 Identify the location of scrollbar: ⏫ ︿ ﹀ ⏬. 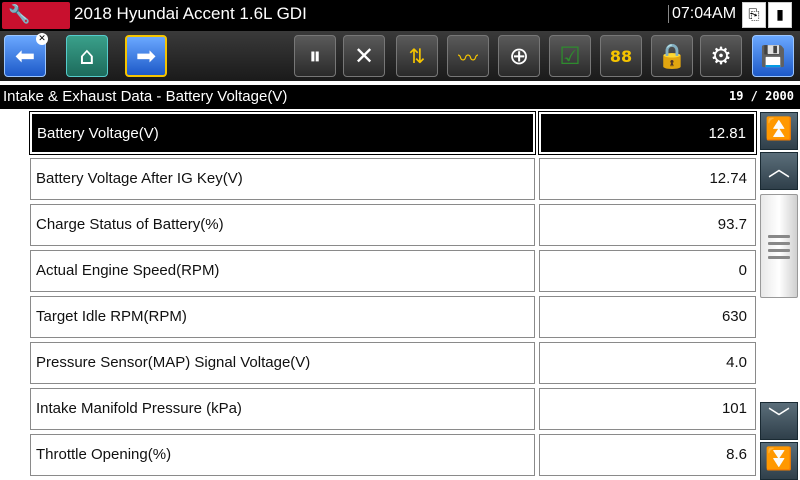
(780, 296).